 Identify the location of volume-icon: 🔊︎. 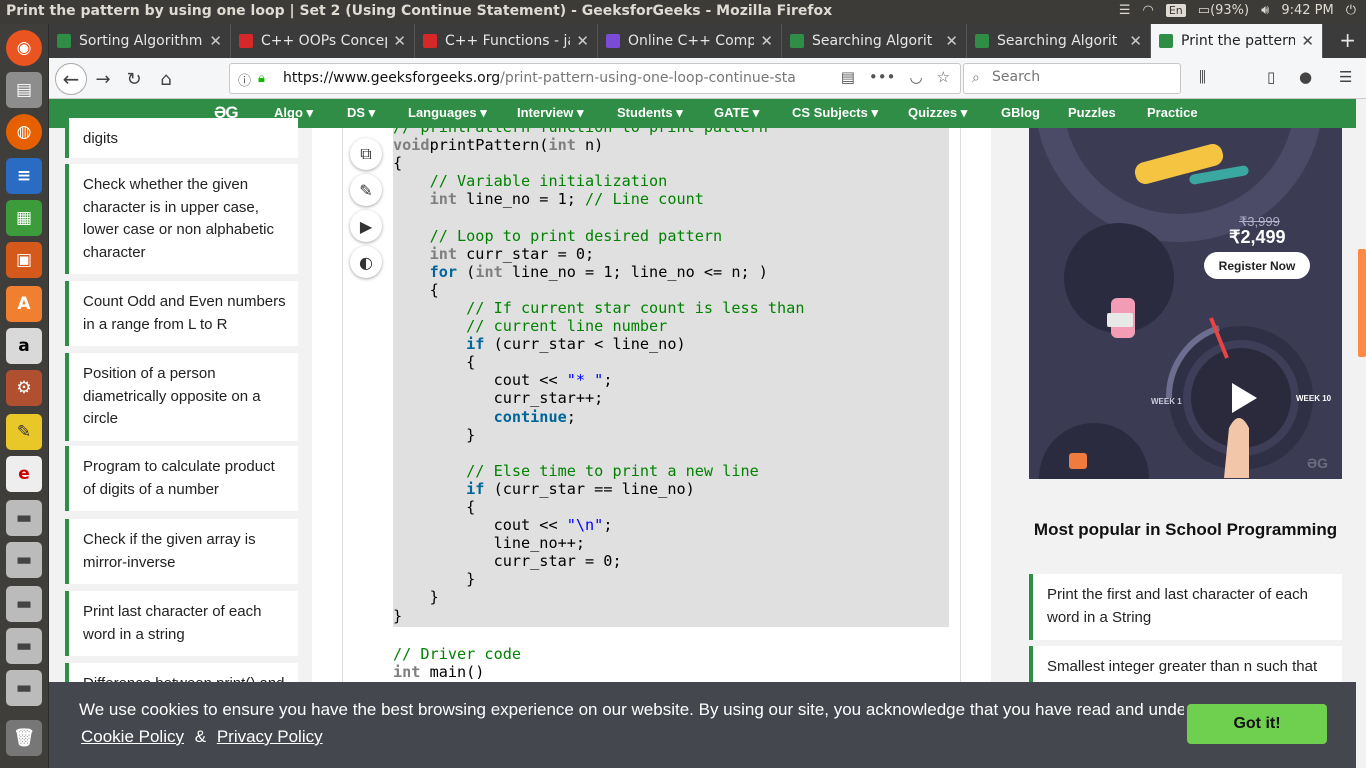
(1265, 10).